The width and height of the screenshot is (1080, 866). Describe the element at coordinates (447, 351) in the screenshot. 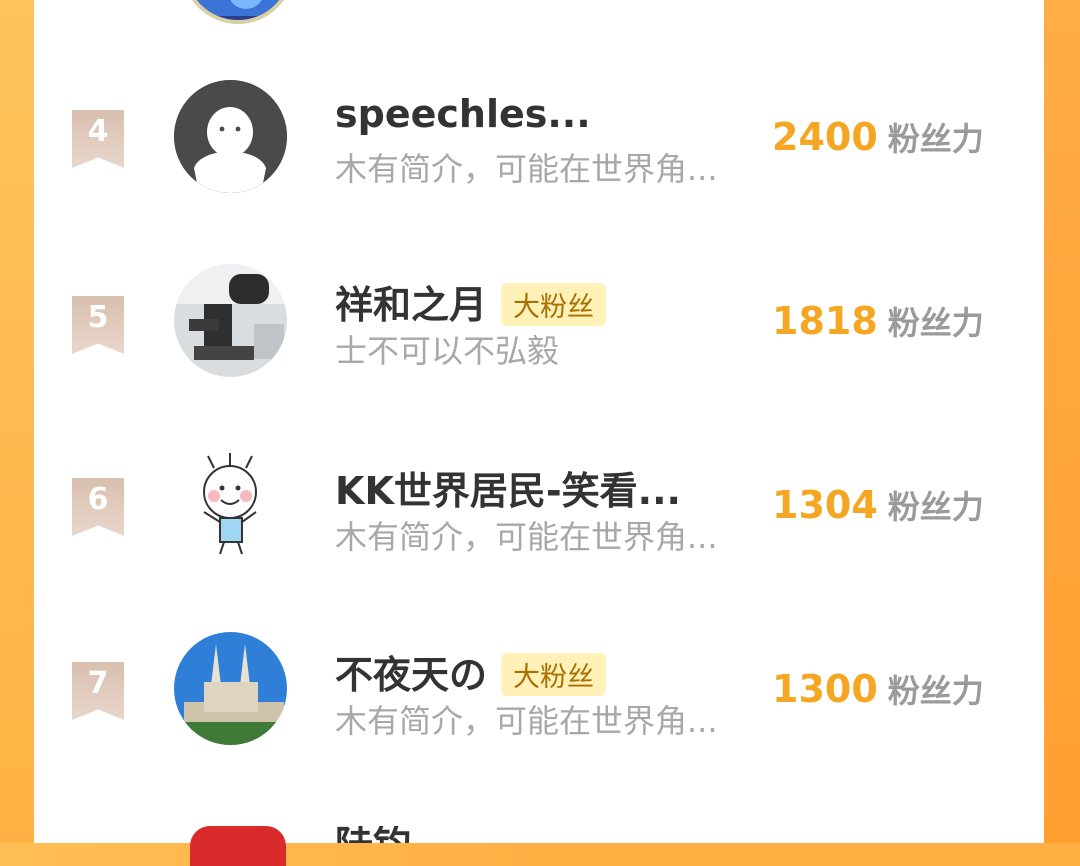

I see `user-bio: 士不可以不弘毅` at that location.